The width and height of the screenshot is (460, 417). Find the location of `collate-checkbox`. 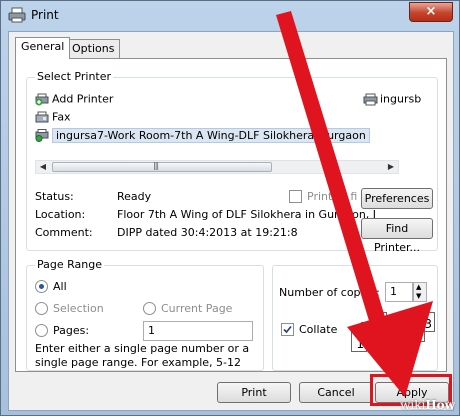

collate-checkbox is located at coordinates (287, 329).